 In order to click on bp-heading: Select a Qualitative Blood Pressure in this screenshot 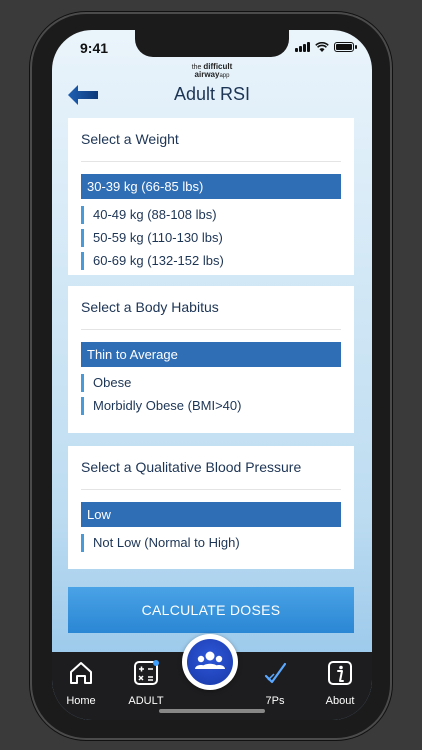, I will do `click(191, 467)`.